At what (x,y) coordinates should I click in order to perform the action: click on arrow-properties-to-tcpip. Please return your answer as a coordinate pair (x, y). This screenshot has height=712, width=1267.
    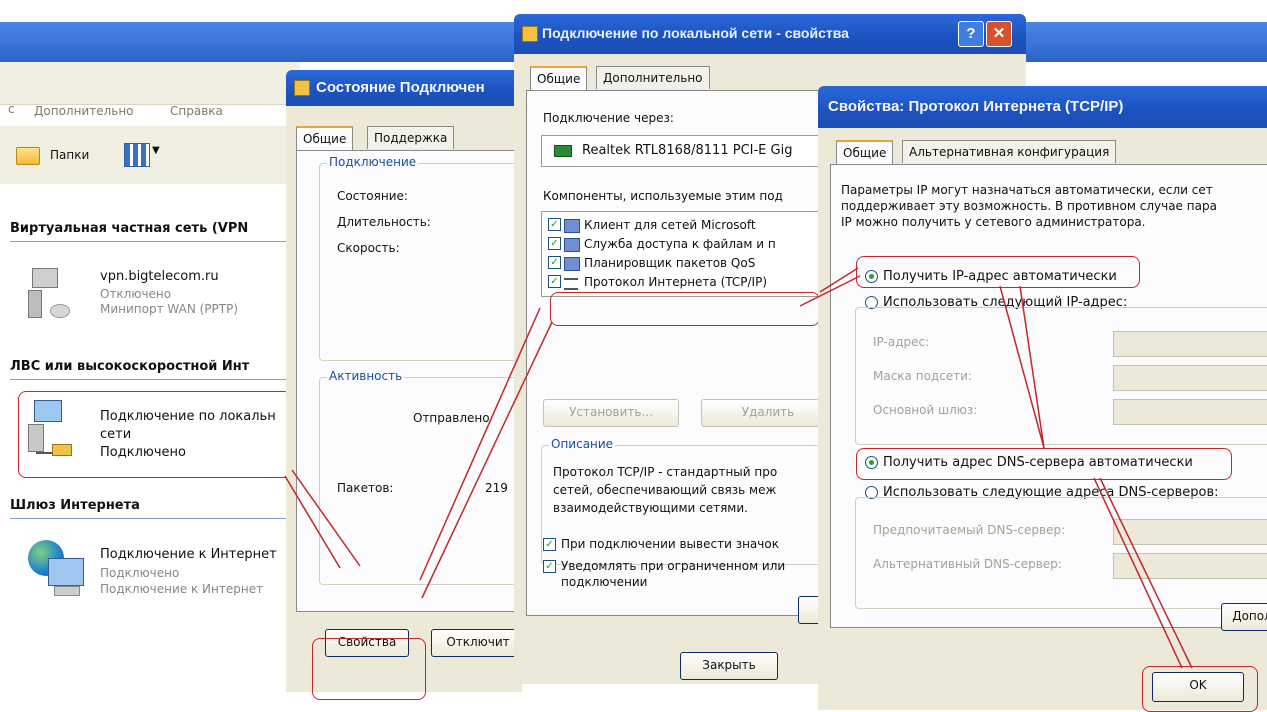
    Looking at the image, I should click on (487, 460).